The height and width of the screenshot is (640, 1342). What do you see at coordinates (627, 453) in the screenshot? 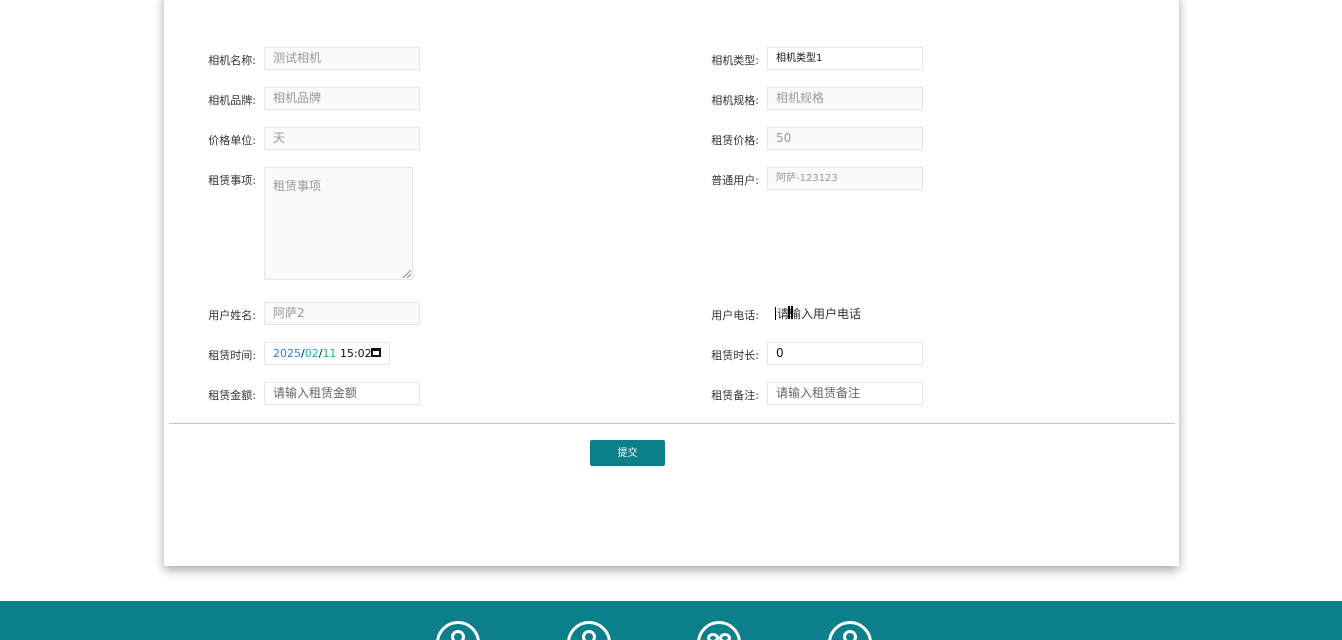
I see `submit-button: 提交` at bounding box center [627, 453].